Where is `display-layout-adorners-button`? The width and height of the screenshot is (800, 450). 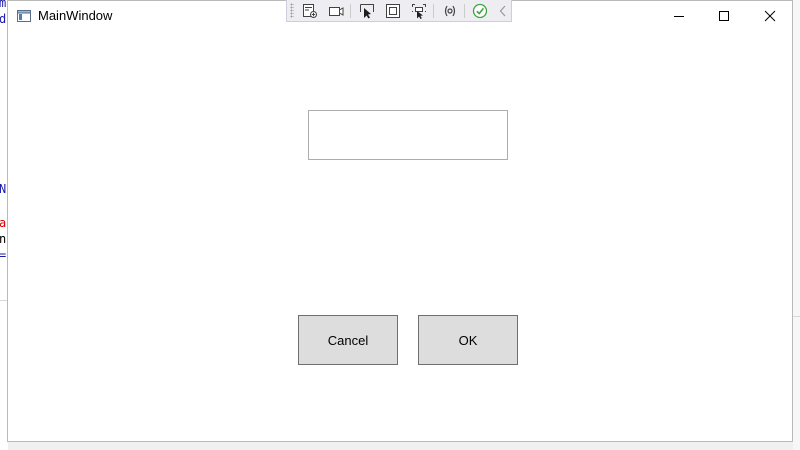 display-layout-adorners-button is located at coordinates (393, 11).